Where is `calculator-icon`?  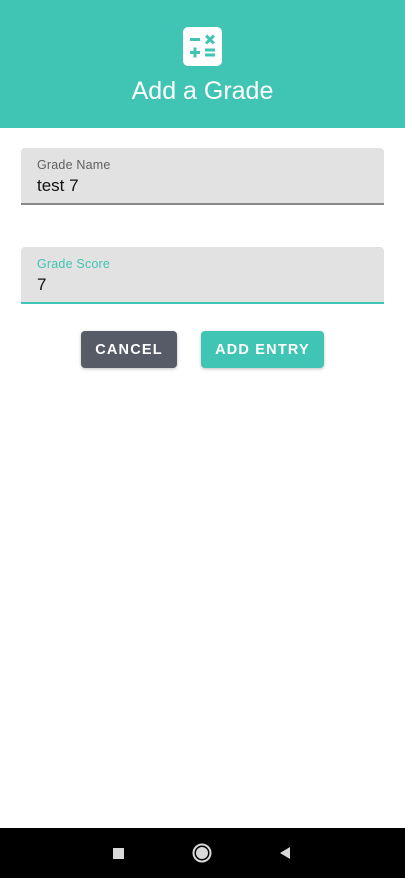 calculator-icon is located at coordinates (202, 46).